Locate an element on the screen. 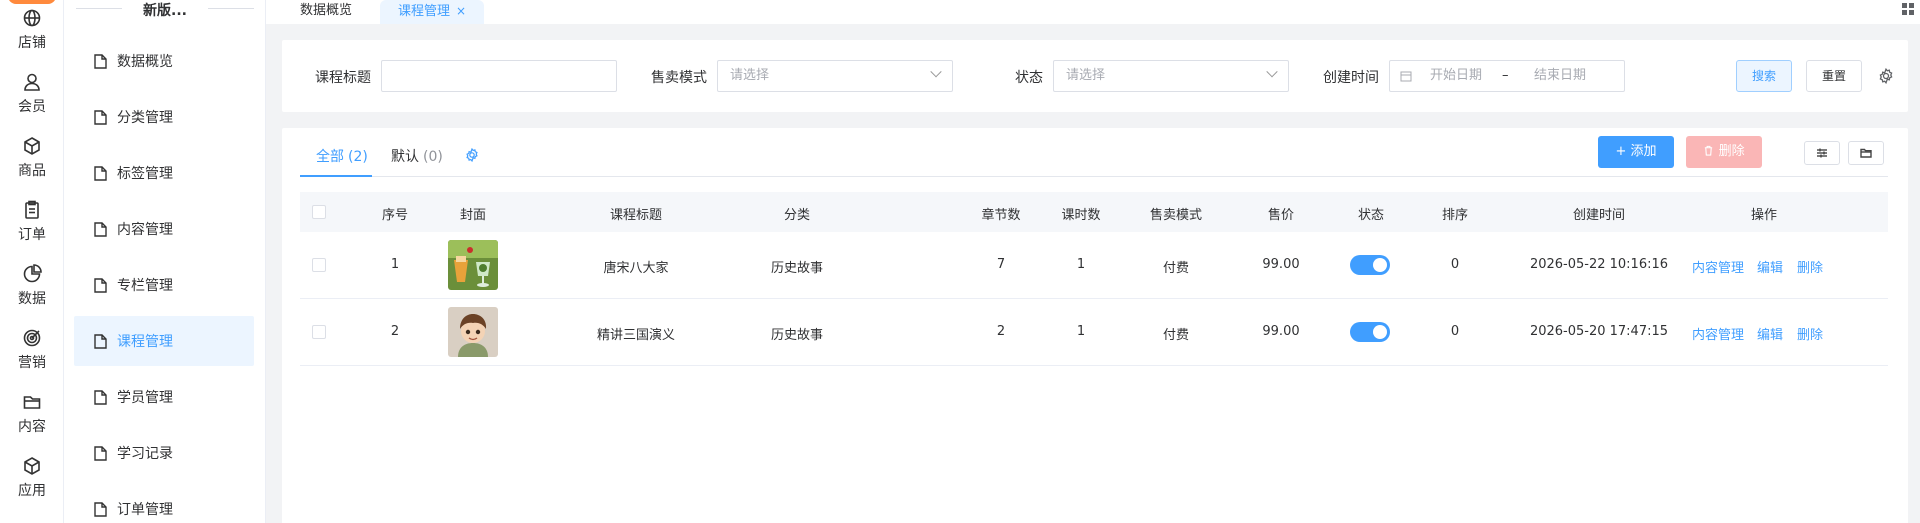  tab-default-count: (0) is located at coordinates (433, 157).